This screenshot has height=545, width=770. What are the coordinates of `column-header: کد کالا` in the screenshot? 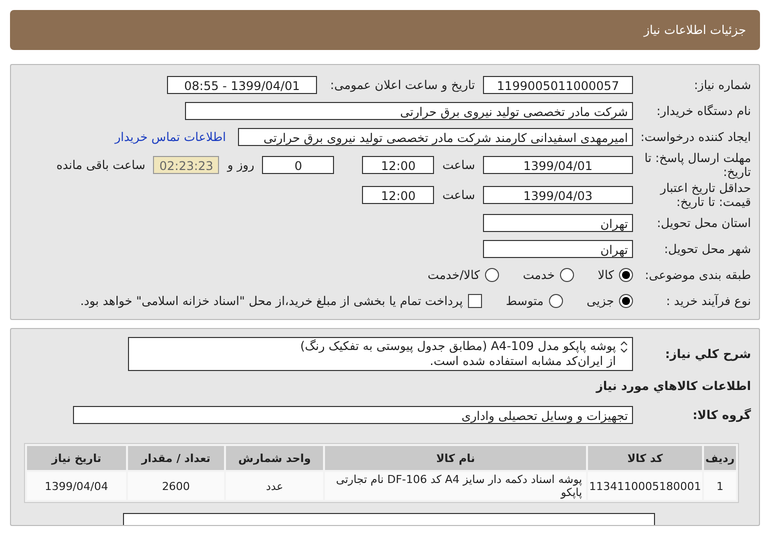 It's located at (645, 458).